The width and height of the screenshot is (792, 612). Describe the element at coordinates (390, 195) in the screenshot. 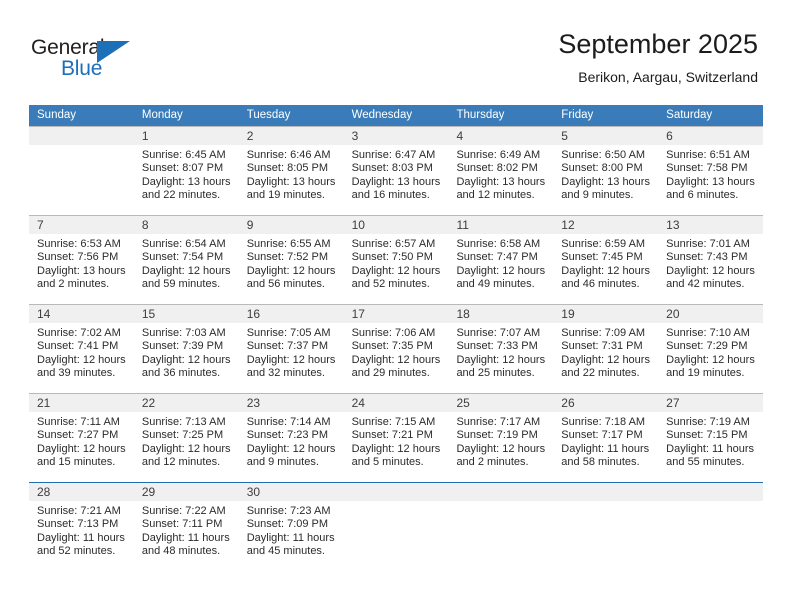

I see `daylight-text-cont: and 16 minutes.` at that location.